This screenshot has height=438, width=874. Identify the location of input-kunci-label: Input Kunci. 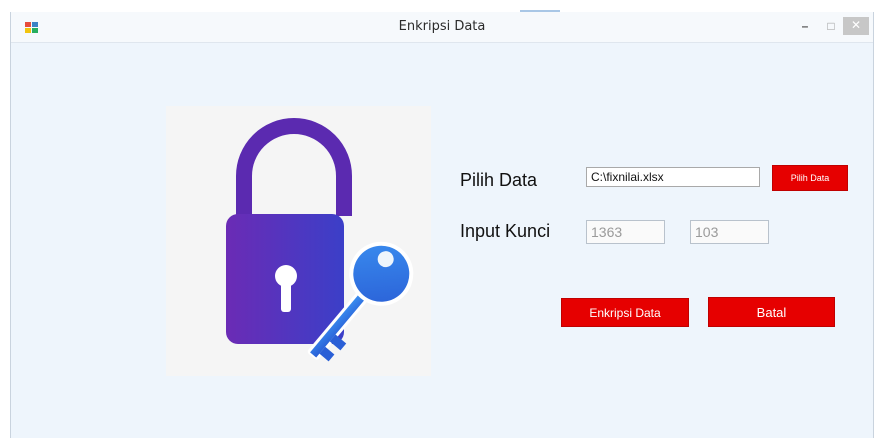
(505, 231).